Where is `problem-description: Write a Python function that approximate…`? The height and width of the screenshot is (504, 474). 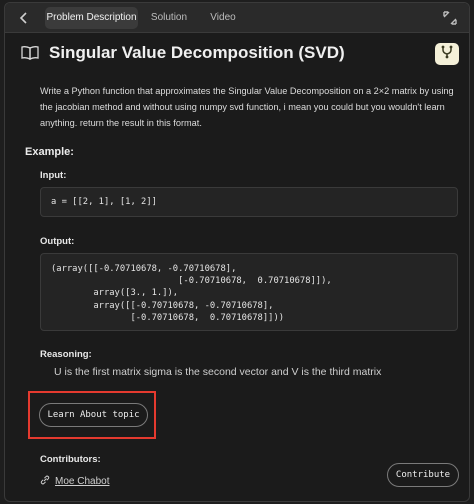 problem-description: Write a Python function that approximate… is located at coordinates (247, 107).